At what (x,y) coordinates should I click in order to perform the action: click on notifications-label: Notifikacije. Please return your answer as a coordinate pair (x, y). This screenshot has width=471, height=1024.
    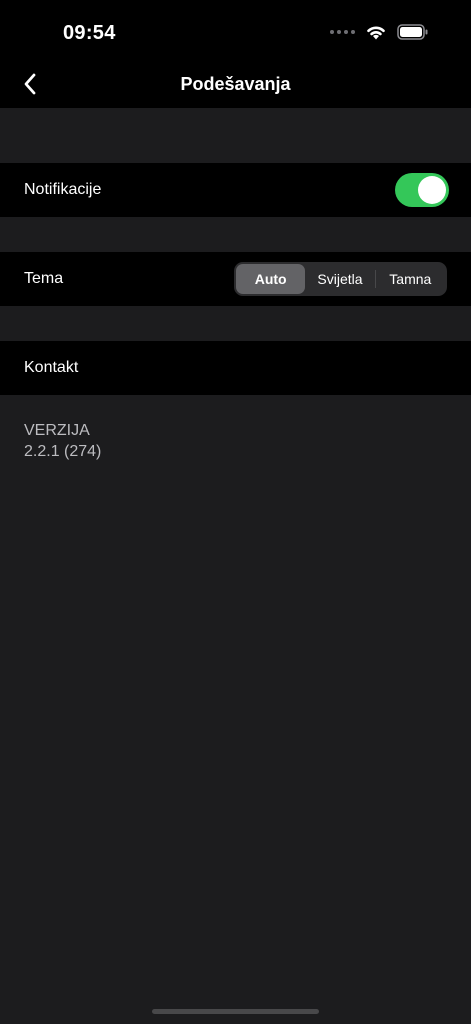
    Looking at the image, I should click on (63, 189).